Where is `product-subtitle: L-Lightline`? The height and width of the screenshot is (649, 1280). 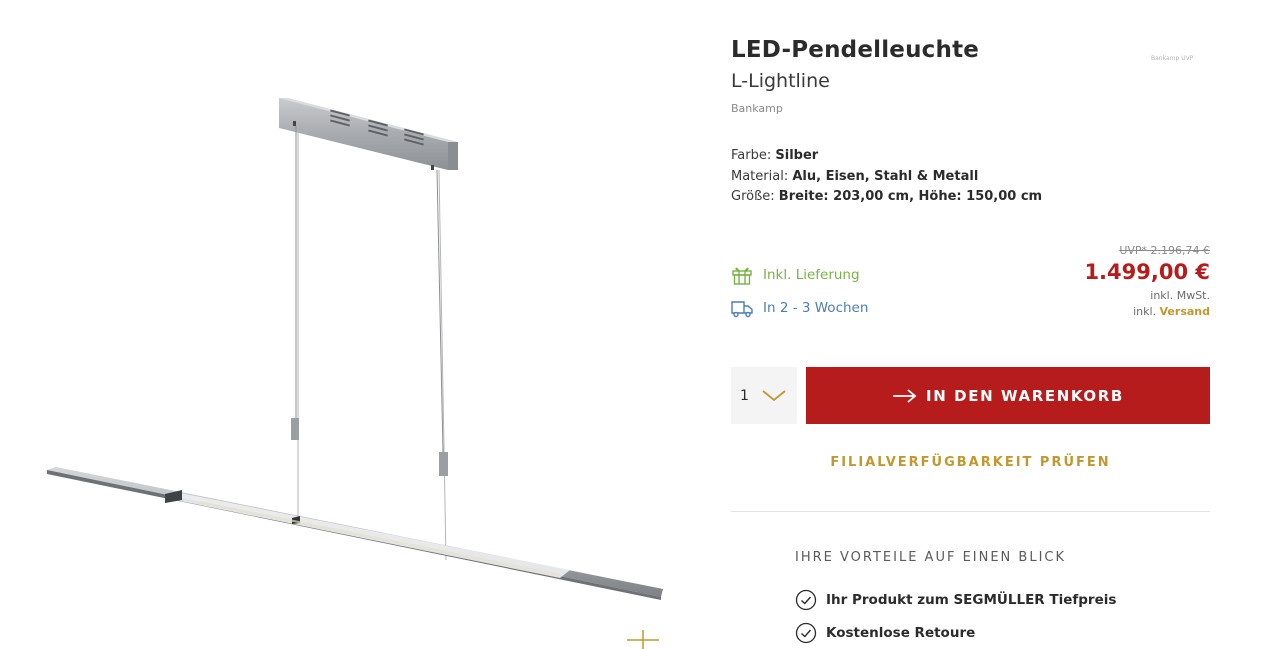
product-subtitle: L-Lightline is located at coordinates (780, 81).